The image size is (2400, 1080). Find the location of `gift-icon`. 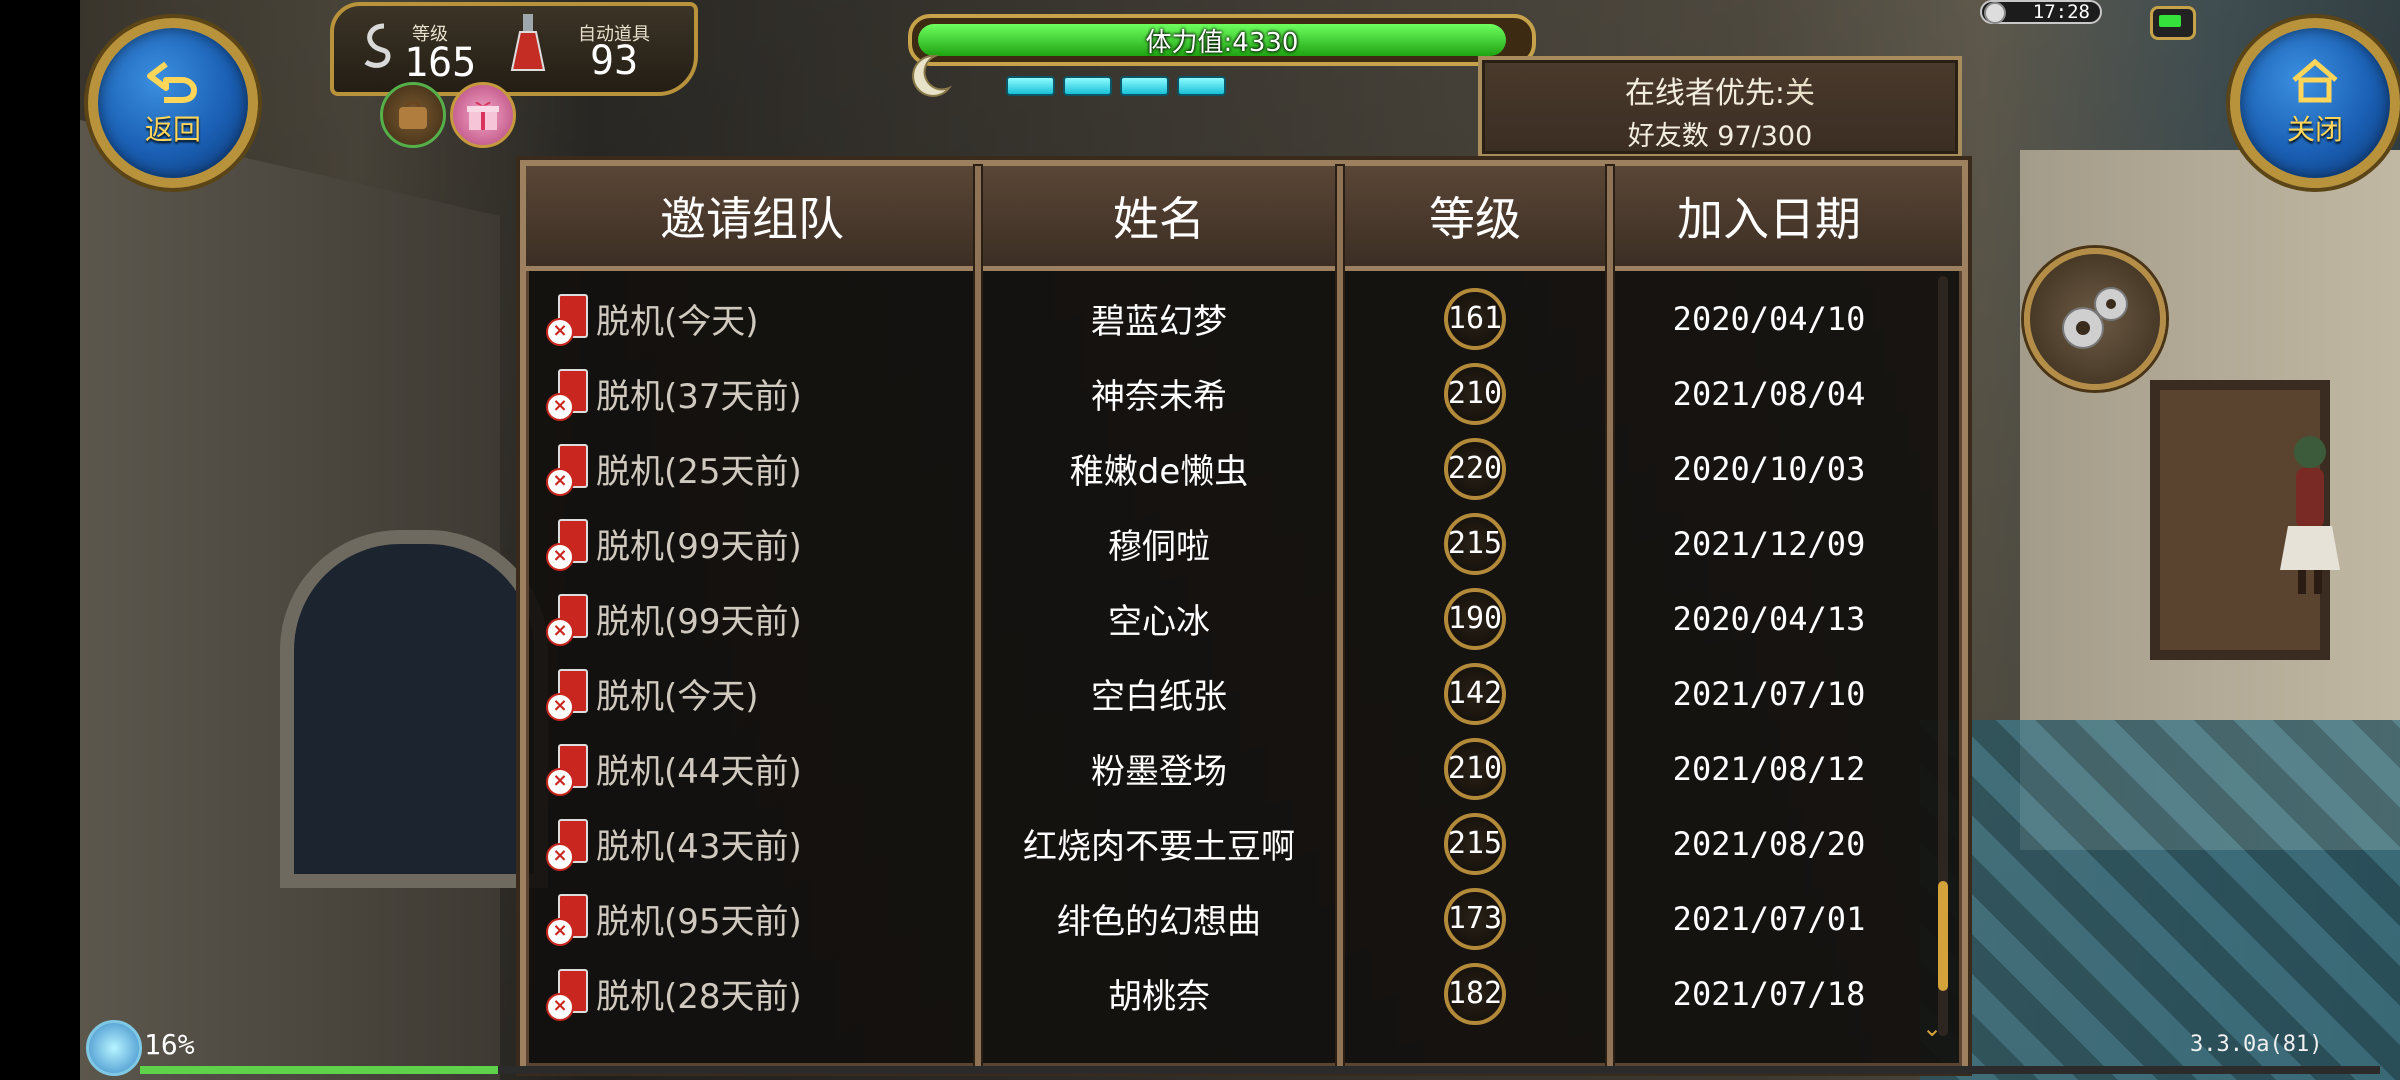

gift-icon is located at coordinates (483, 115).